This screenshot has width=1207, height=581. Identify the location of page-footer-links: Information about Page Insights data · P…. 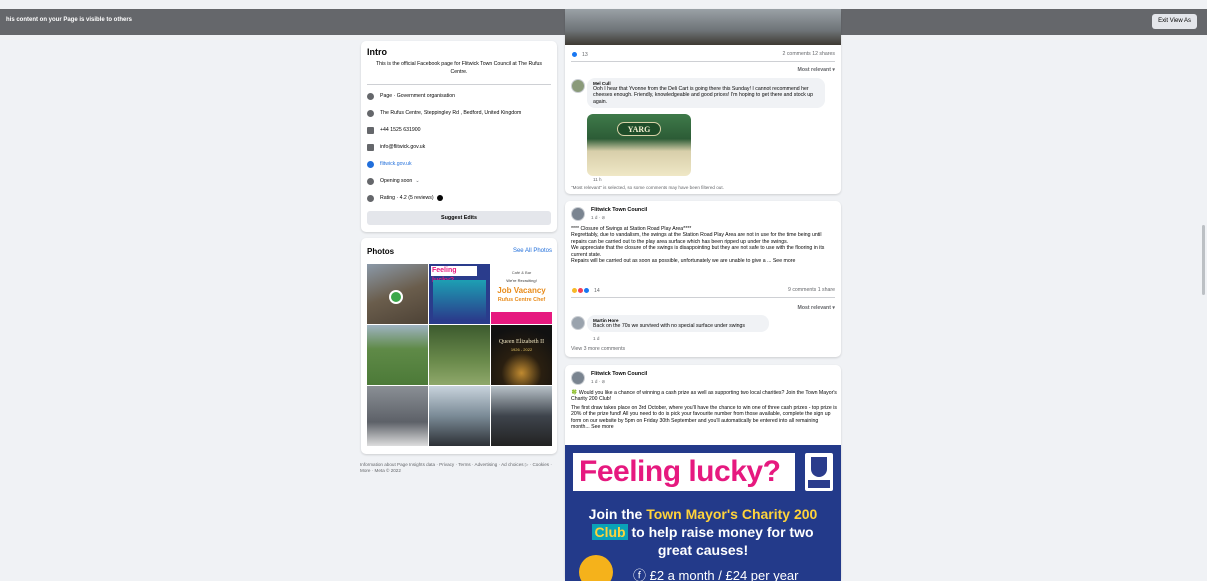
(460, 468).